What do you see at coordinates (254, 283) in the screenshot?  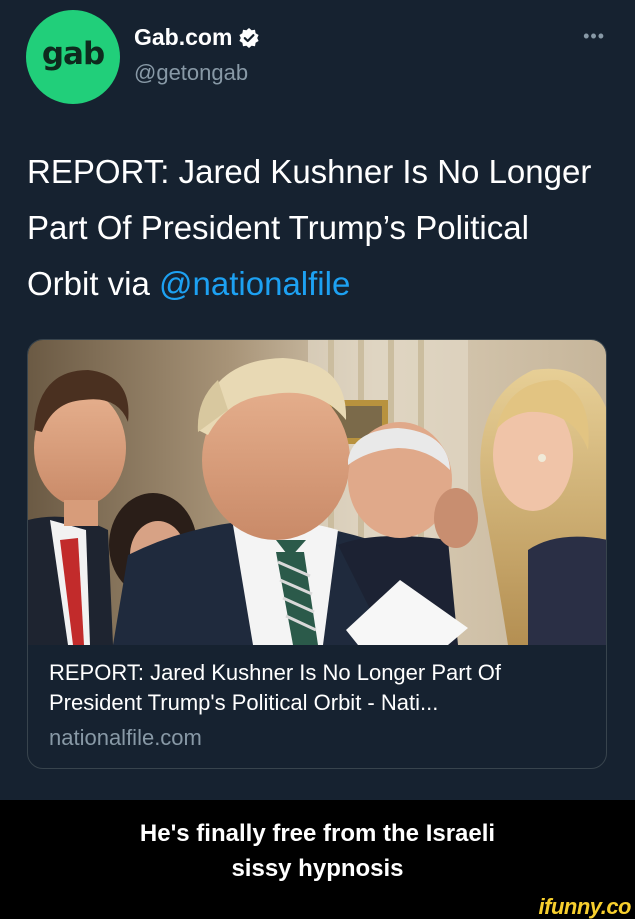 I see `mention-link: @nationalfile` at bounding box center [254, 283].